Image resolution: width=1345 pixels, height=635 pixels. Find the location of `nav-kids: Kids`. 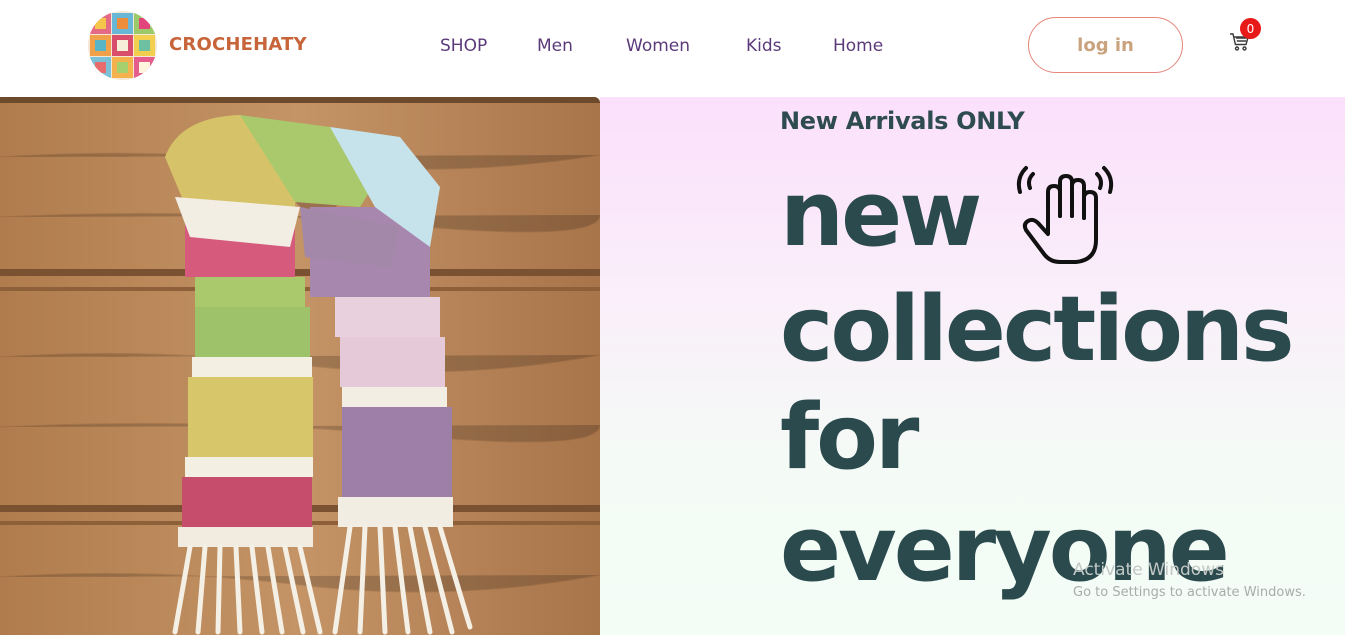

nav-kids: Kids is located at coordinates (764, 46).